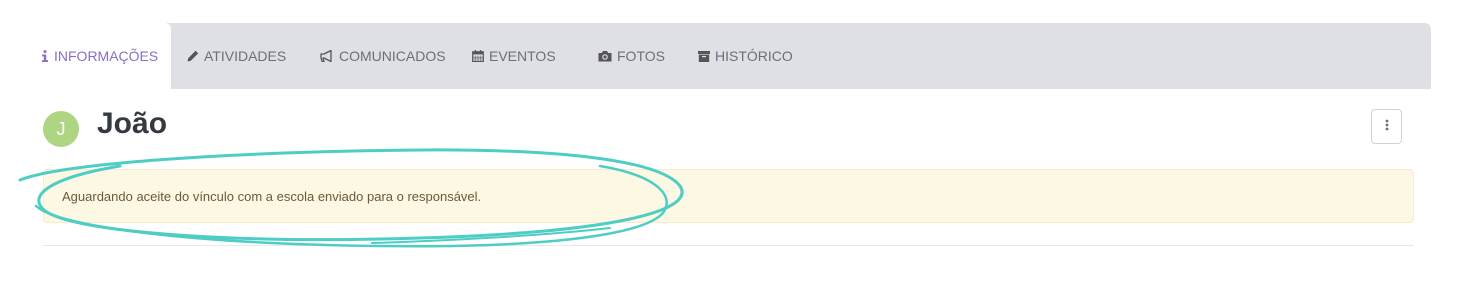 The image size is (1465, 285). I want to click on calendar-icon, so click(478, 56).